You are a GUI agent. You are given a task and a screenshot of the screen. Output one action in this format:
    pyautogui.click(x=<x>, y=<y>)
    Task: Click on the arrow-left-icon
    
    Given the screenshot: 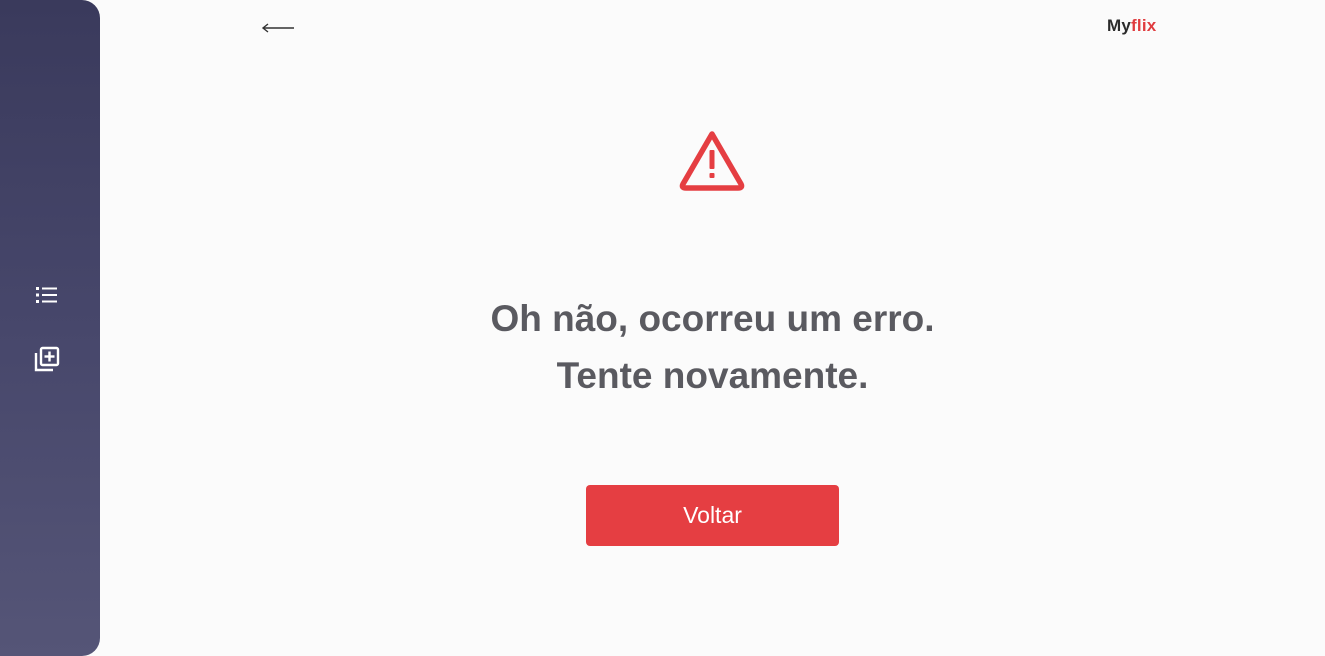 What is the action you would take?
    pyautogui.click(x=277, y=28)
    